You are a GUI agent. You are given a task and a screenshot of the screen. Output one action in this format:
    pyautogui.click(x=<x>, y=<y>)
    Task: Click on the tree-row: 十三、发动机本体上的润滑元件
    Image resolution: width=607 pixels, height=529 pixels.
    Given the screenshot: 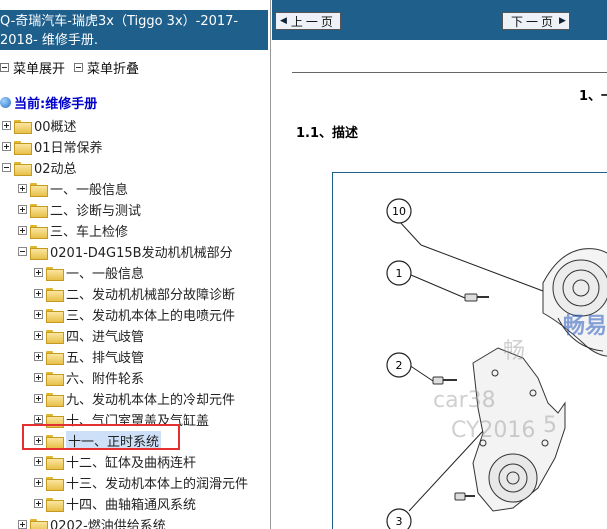 What is the action you would take?
    pyautogui.click(x=141, y=482)
    